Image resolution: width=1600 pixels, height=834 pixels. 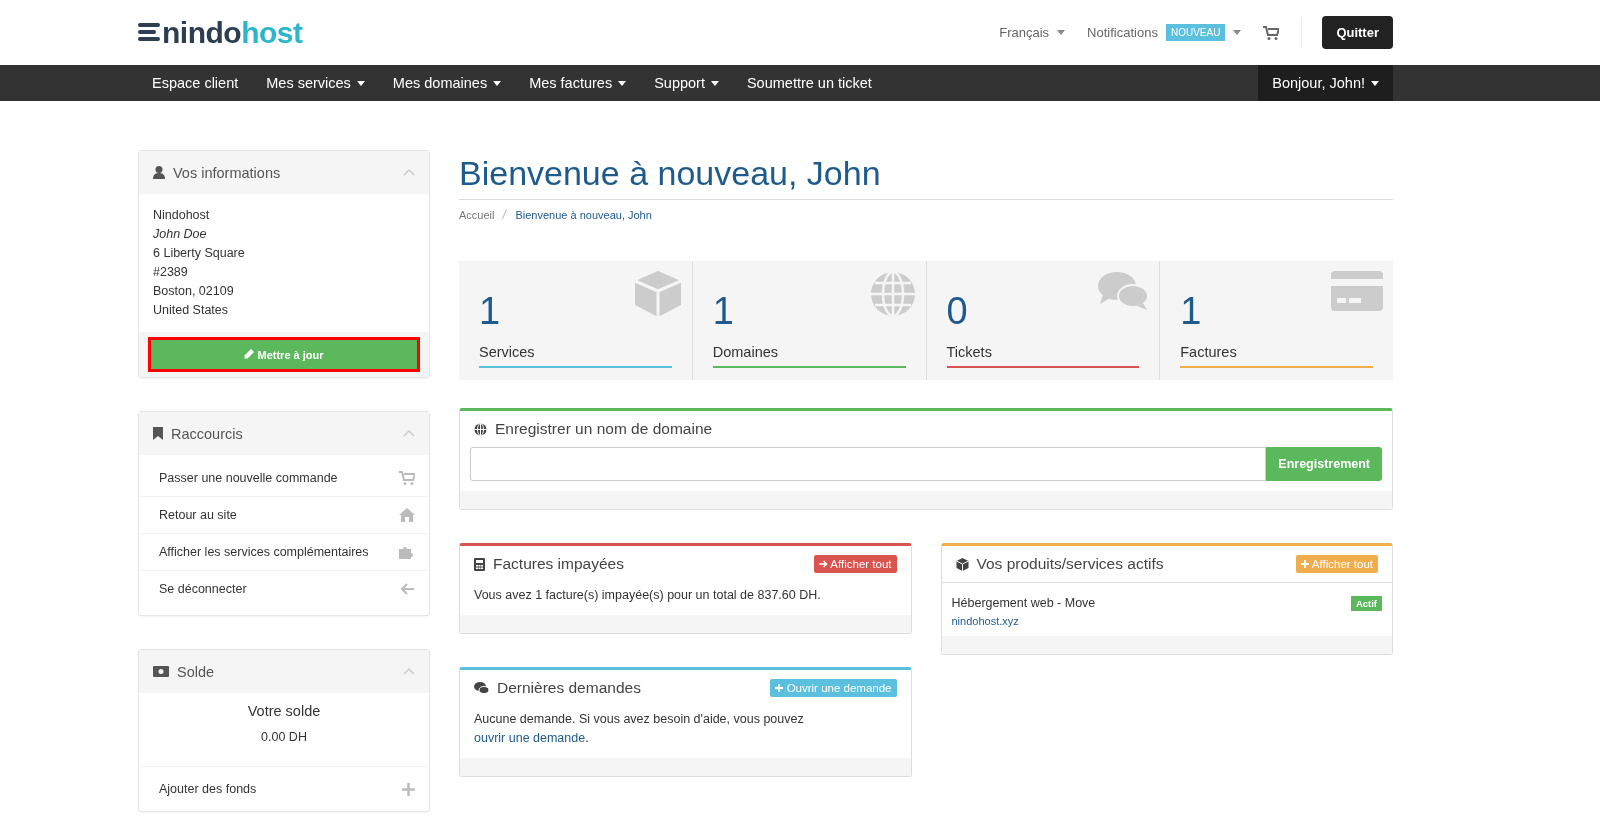 What do you see at coordinates (1070, 564) in the screenshot?
I see `panel-title: Vos produits/services actifs` at bounding box center [1070, 564].